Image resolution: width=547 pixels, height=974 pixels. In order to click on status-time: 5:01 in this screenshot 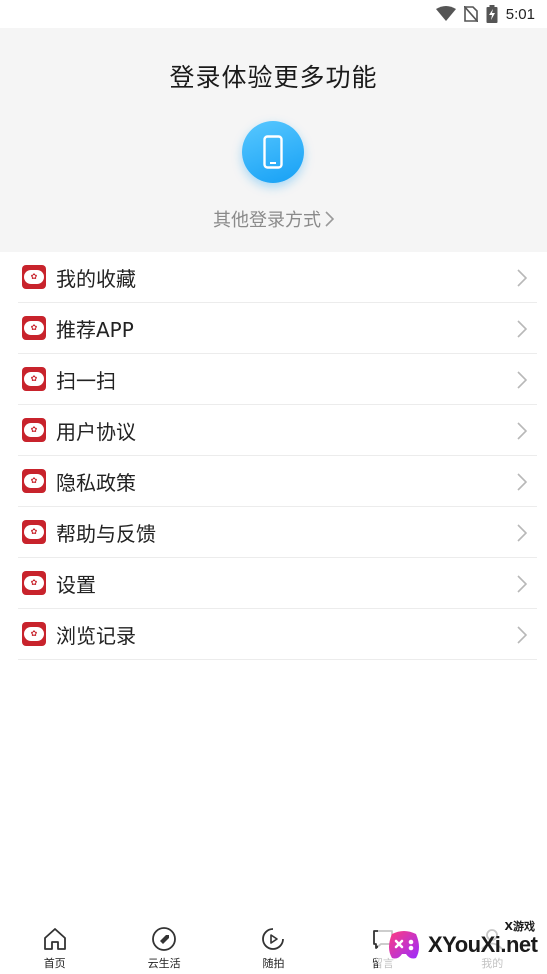, I will do `click(520, 14)`.